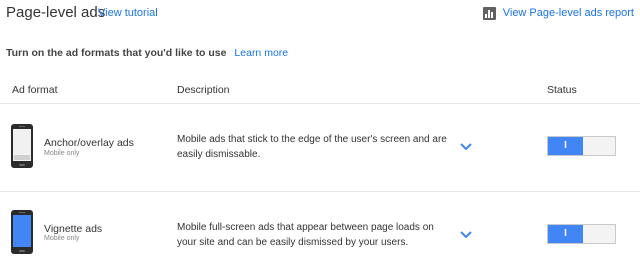  Describe the element at coordinates (89, 143) in the screenshot. I see `ad-format-name: Anchor/overlay ads` at that location.